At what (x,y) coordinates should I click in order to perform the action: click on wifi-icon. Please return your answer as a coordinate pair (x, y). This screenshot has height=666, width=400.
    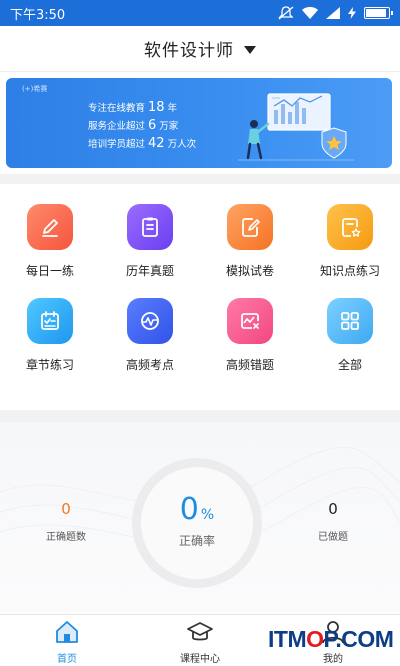
    Looking at the image, I should click on (310, 13).